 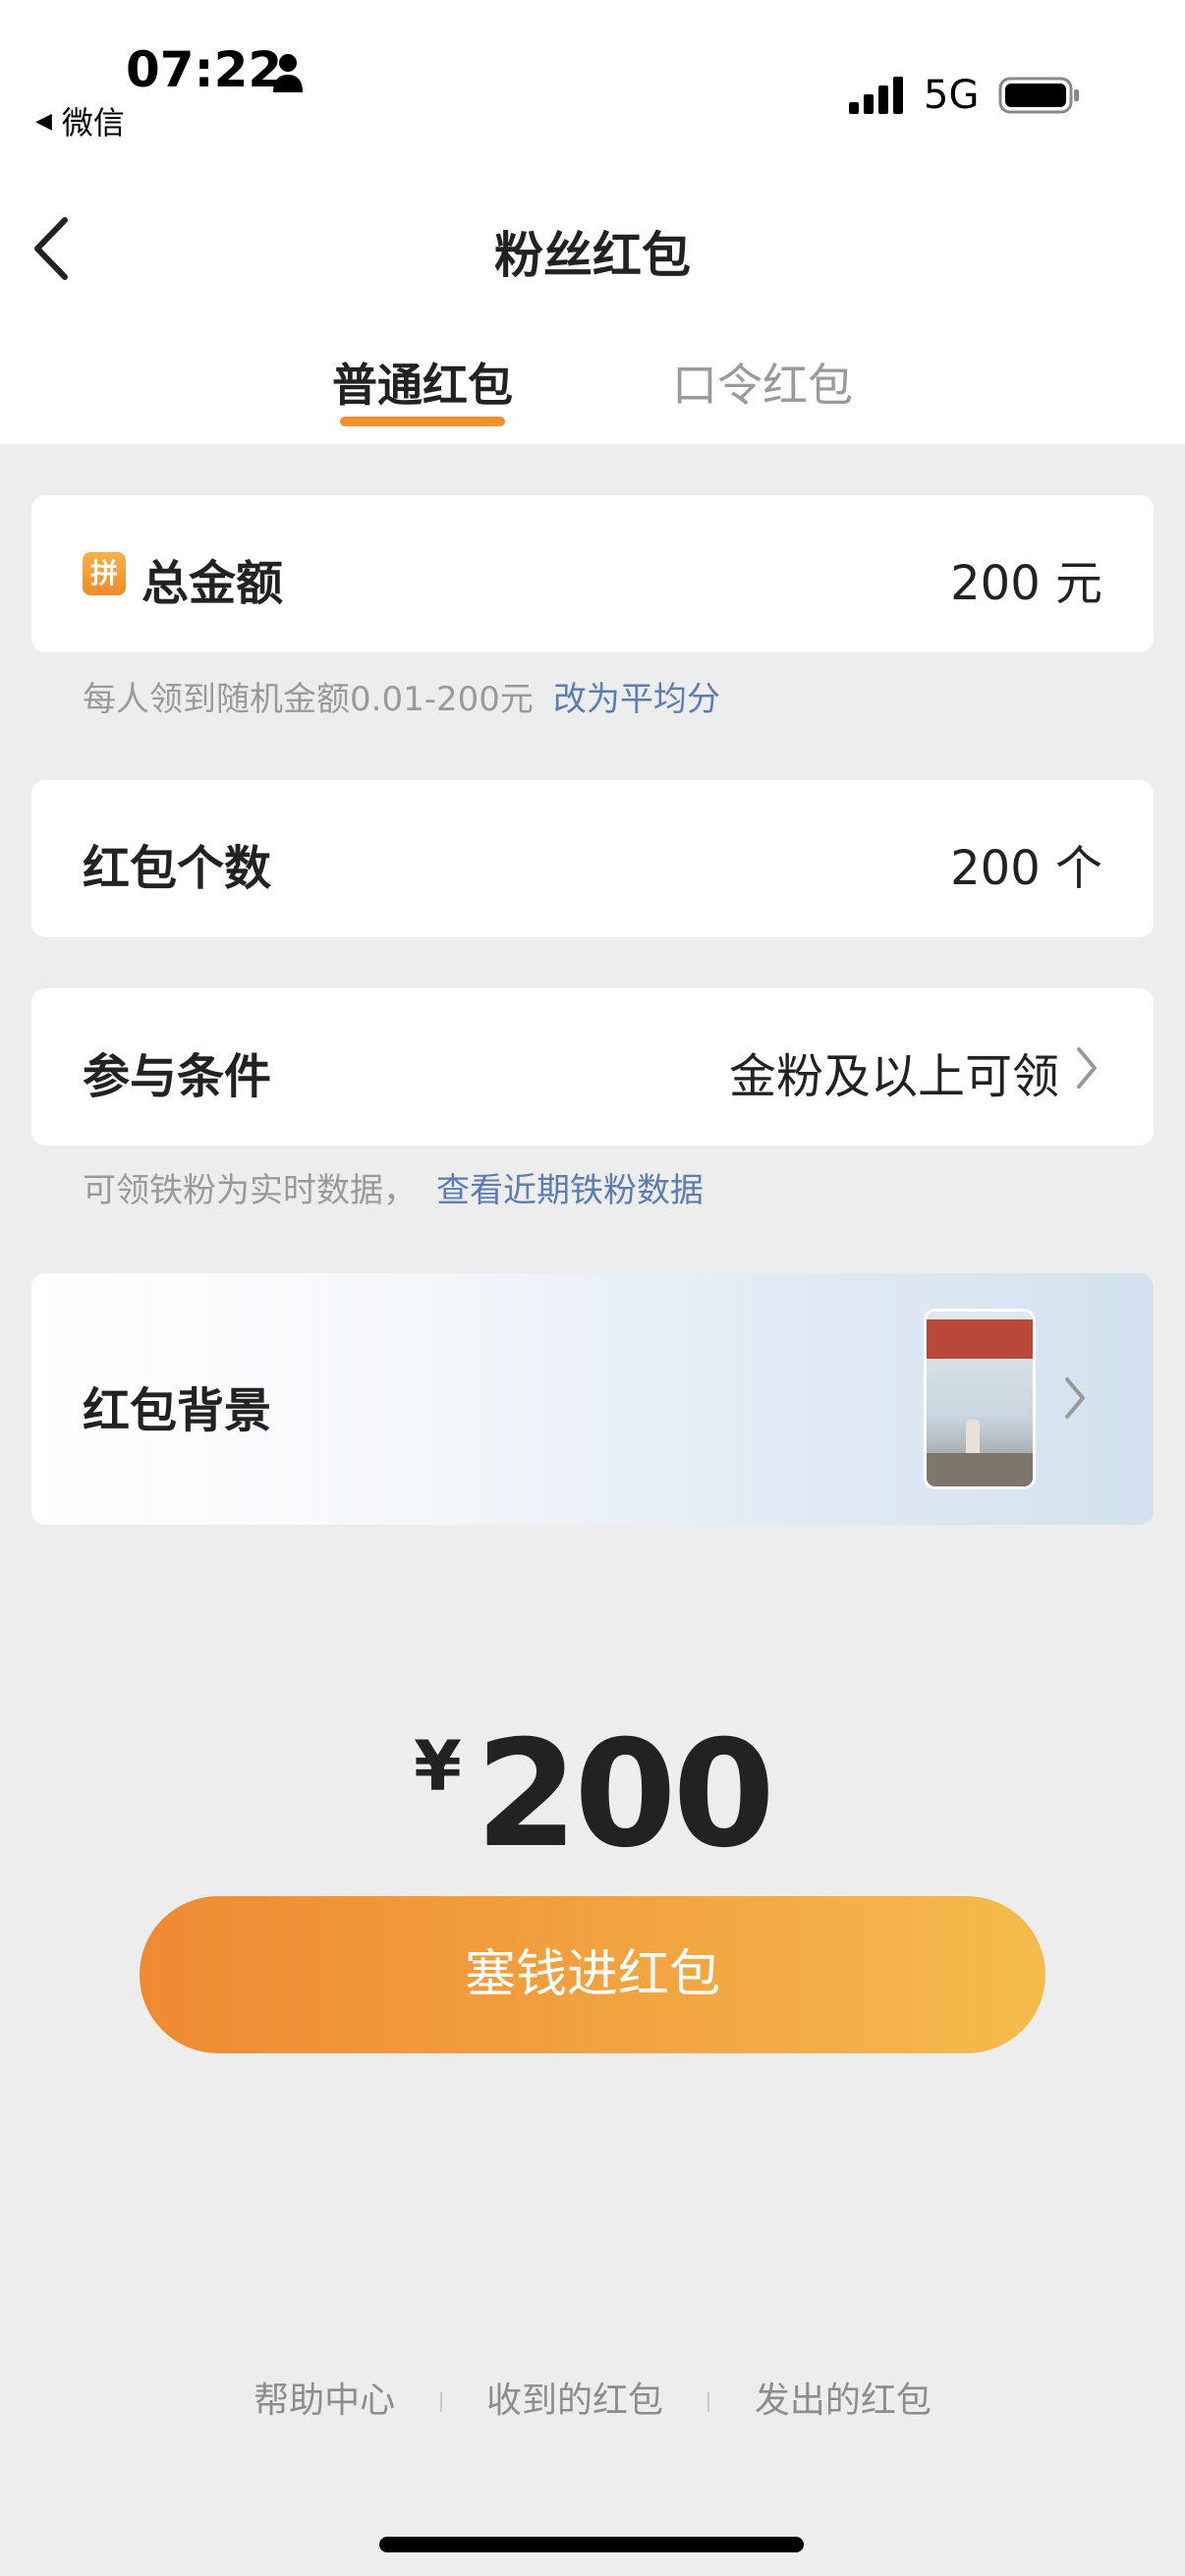 What do you see at coordinates (980, 1339) in the screenshot?
I see `thumb-banner` at bounding box center [980, 1339].